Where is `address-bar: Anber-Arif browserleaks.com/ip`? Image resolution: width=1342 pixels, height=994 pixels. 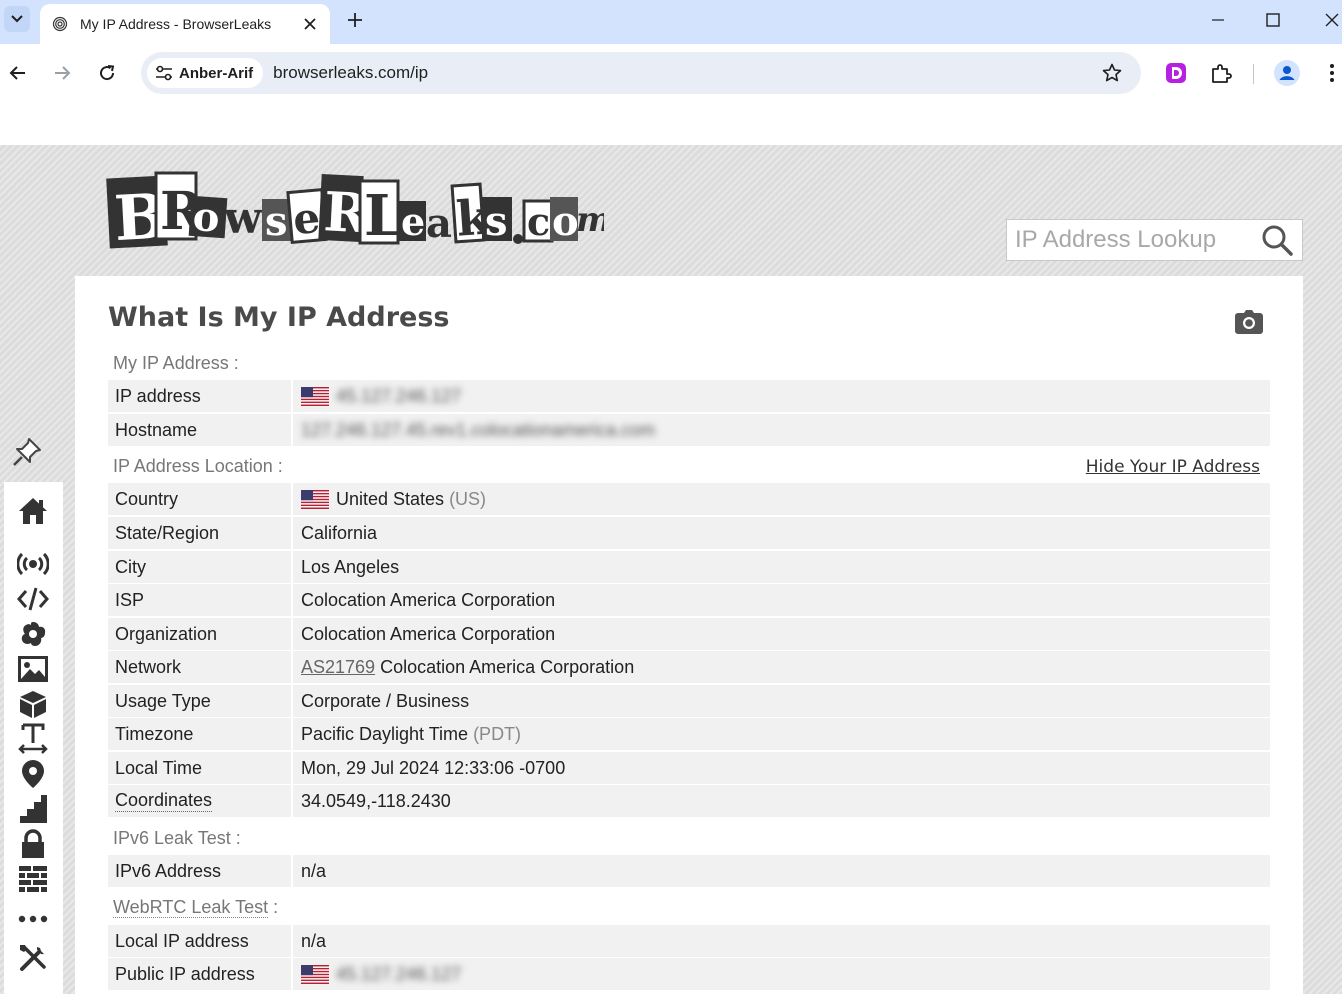
address-bar: Anber-Arif browserleaks.com/ip is located at coordinates (641, 73).